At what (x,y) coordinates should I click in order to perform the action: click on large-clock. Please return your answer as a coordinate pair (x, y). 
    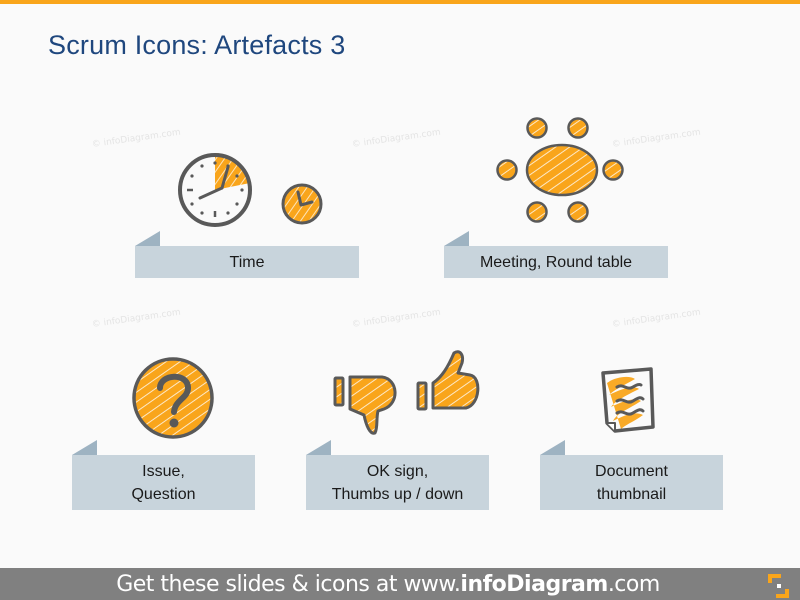
    Looking at the image, I should click on (215, 190).